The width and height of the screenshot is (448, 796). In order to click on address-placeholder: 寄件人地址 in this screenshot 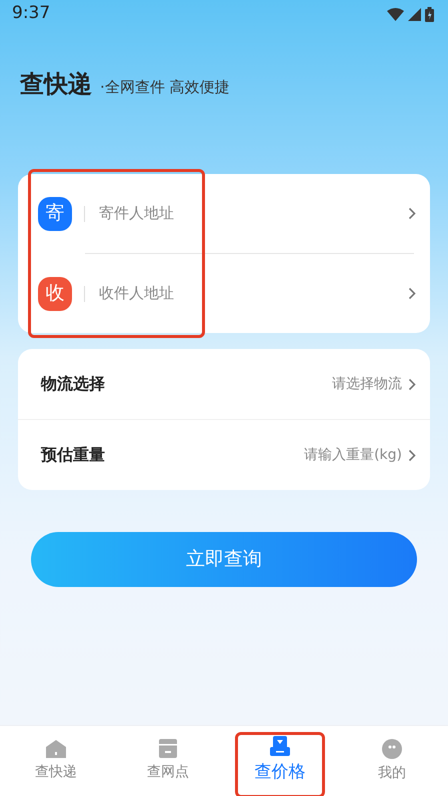, I will do `click(137, 213)`.